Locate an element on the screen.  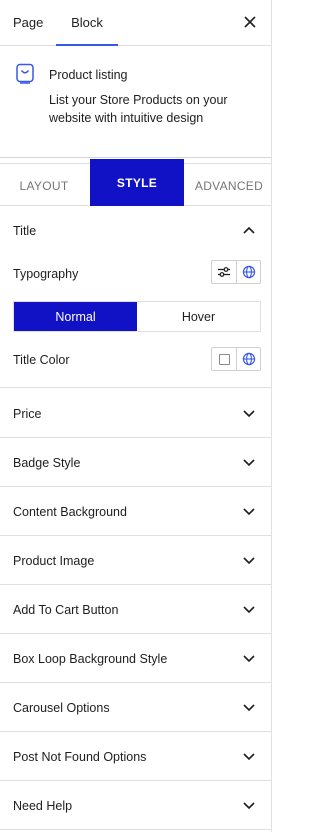
panel-label: Add To Cart Button is located at coordinates (66, 610).